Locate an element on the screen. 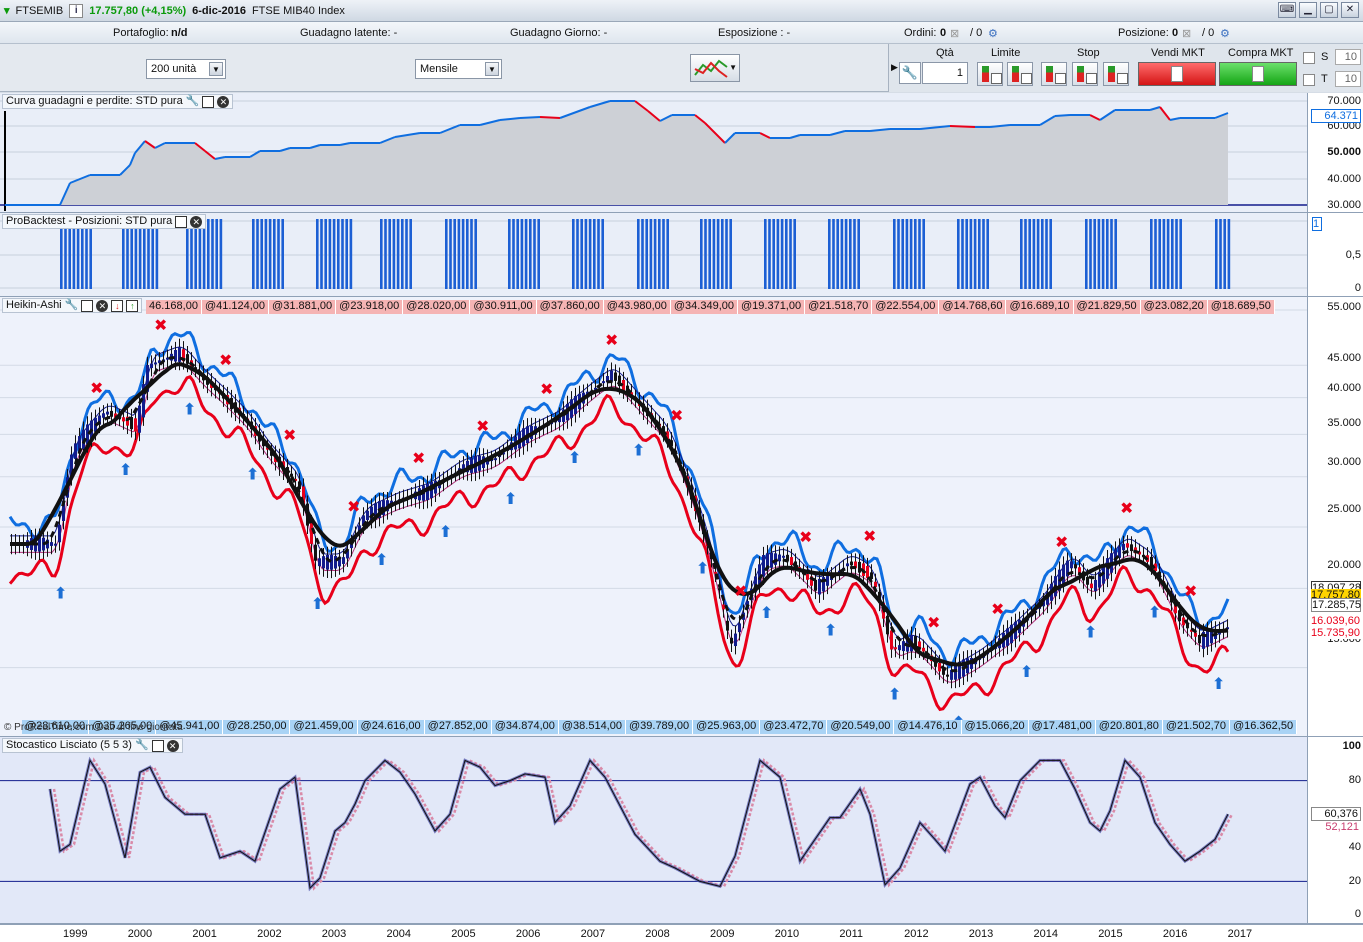 Image resolution: width=1363 pixels, height=942 pixels. trade-price-label: @27.852,00 is located at coordinates (458, 727).